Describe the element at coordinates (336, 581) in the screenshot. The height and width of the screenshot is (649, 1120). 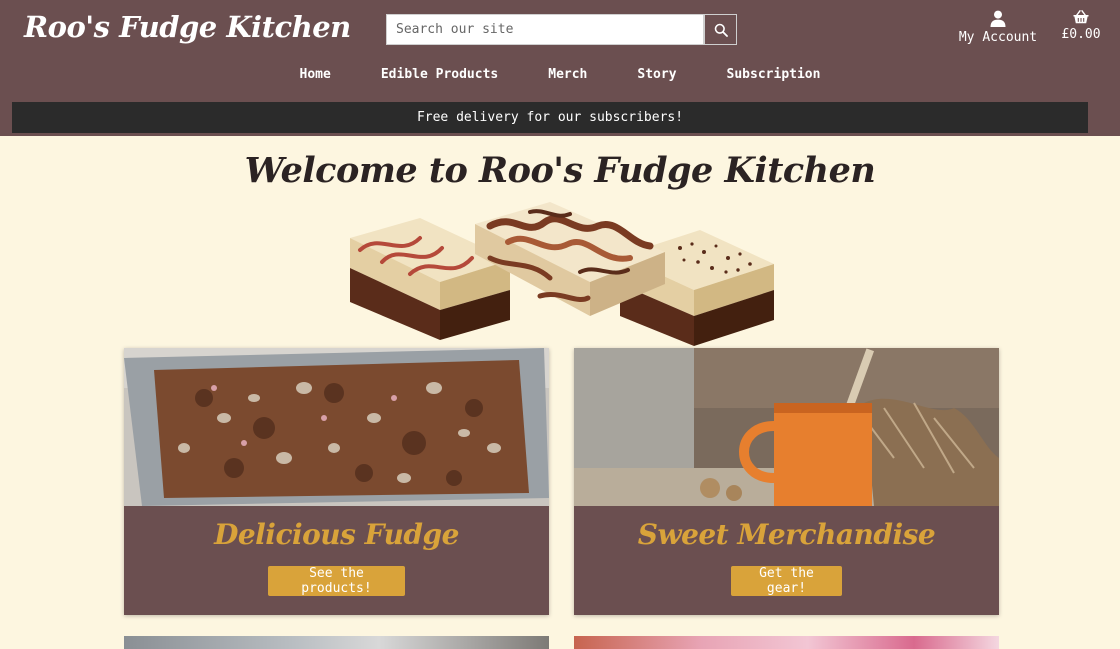
I see `see-products-button: See the products!` at that location.